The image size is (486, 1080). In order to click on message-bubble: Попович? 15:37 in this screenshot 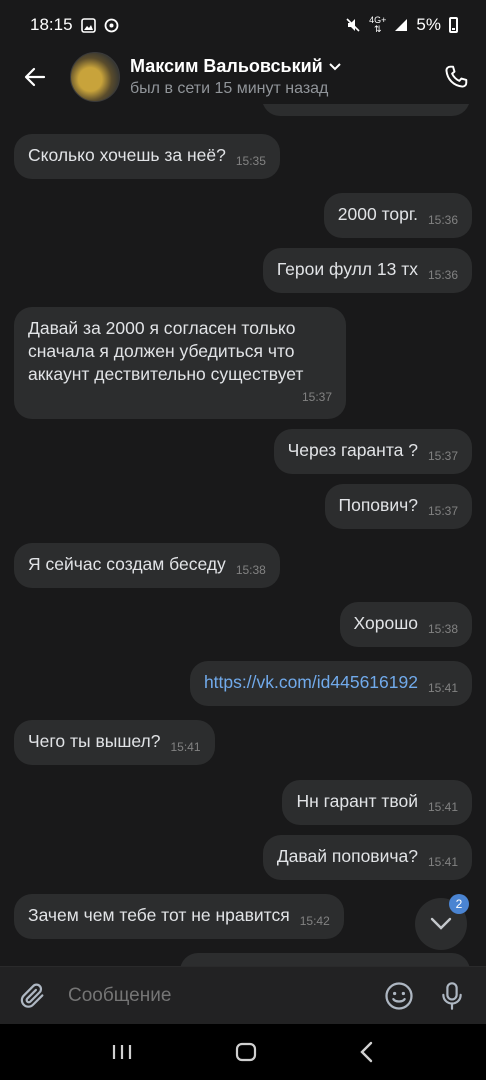, I will do `click(398, 506)`.